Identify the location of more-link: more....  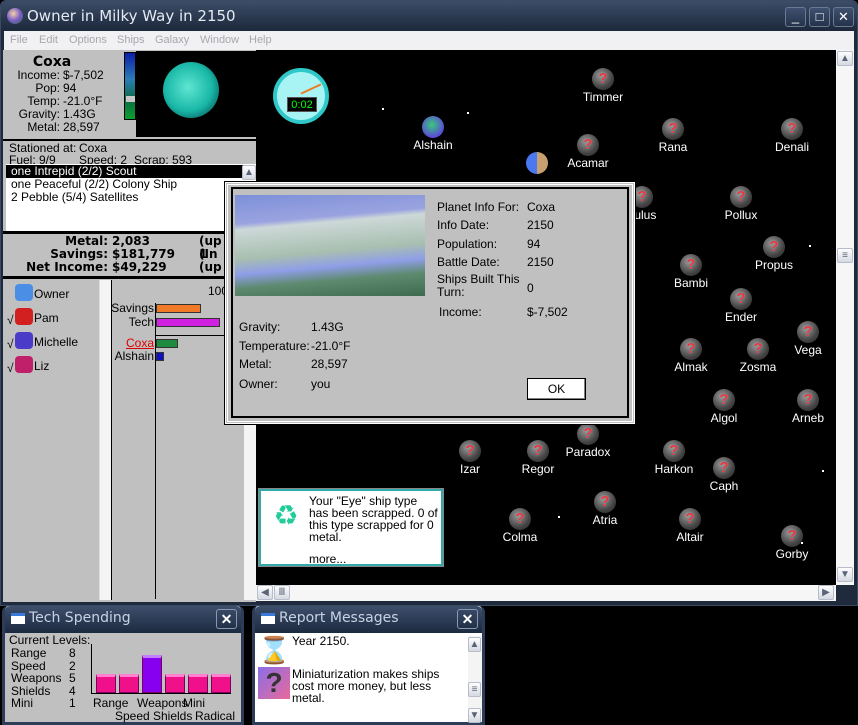
(327, 559).